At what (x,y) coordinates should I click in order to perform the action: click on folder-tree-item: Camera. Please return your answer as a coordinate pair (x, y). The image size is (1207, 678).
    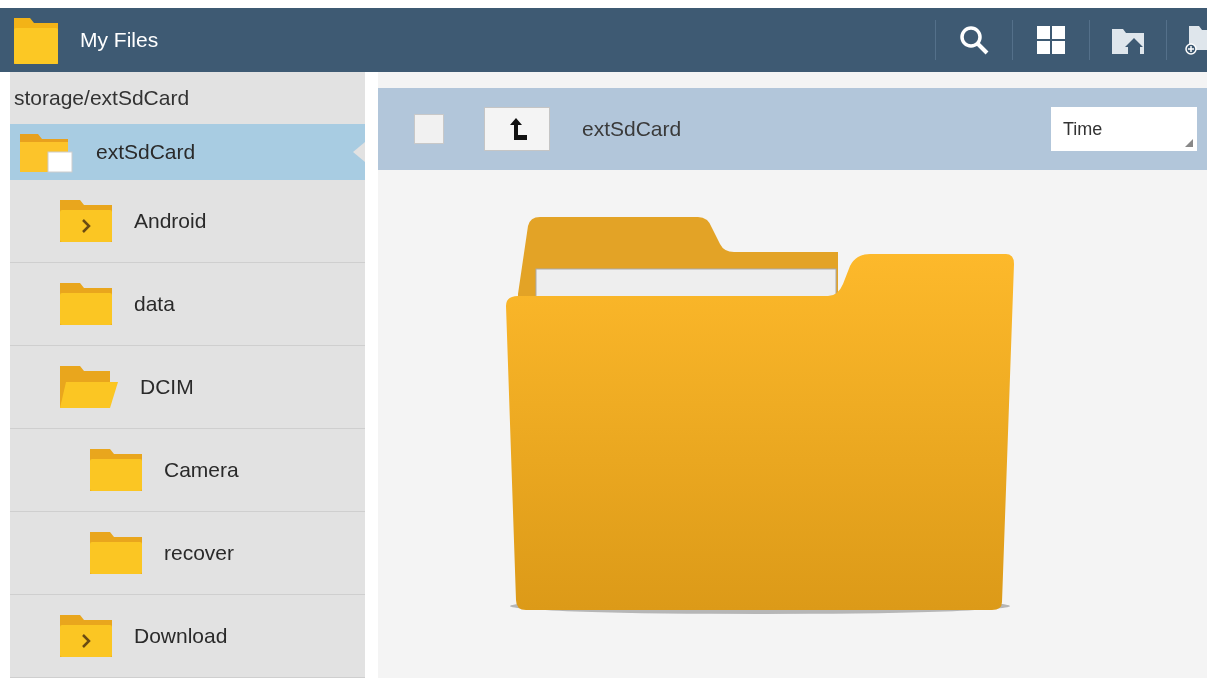
    Looking at the image, I should click on (187, 470).